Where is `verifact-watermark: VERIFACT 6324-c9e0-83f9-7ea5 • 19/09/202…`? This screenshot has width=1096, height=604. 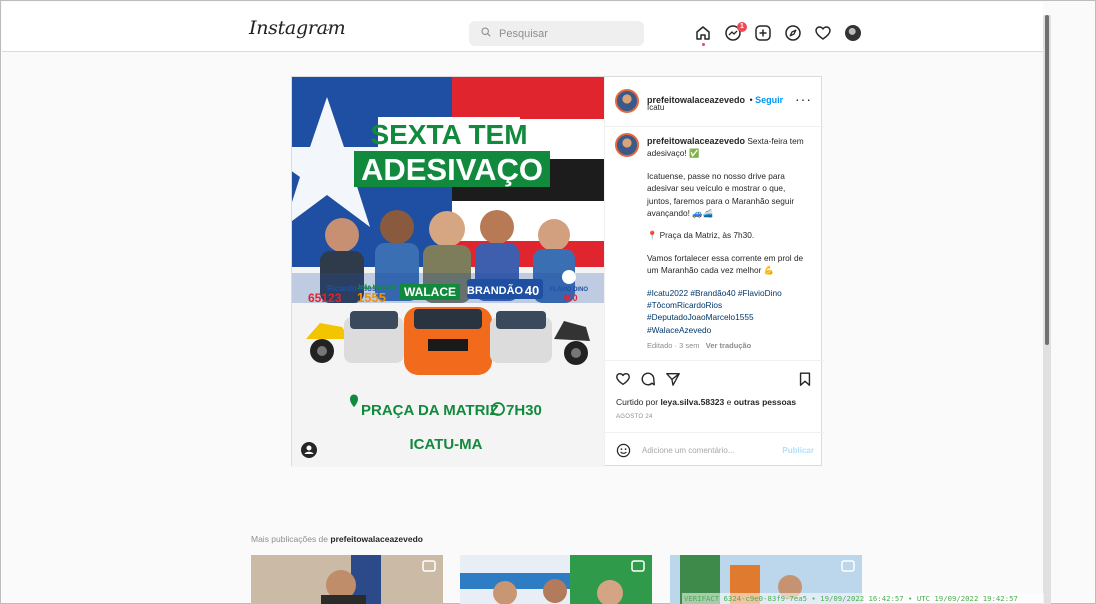
verifact-watermark: VERIFACT 6324-c9e0-83f9-7ea5 • 19/09/202… is located at coordinates (863, 598).